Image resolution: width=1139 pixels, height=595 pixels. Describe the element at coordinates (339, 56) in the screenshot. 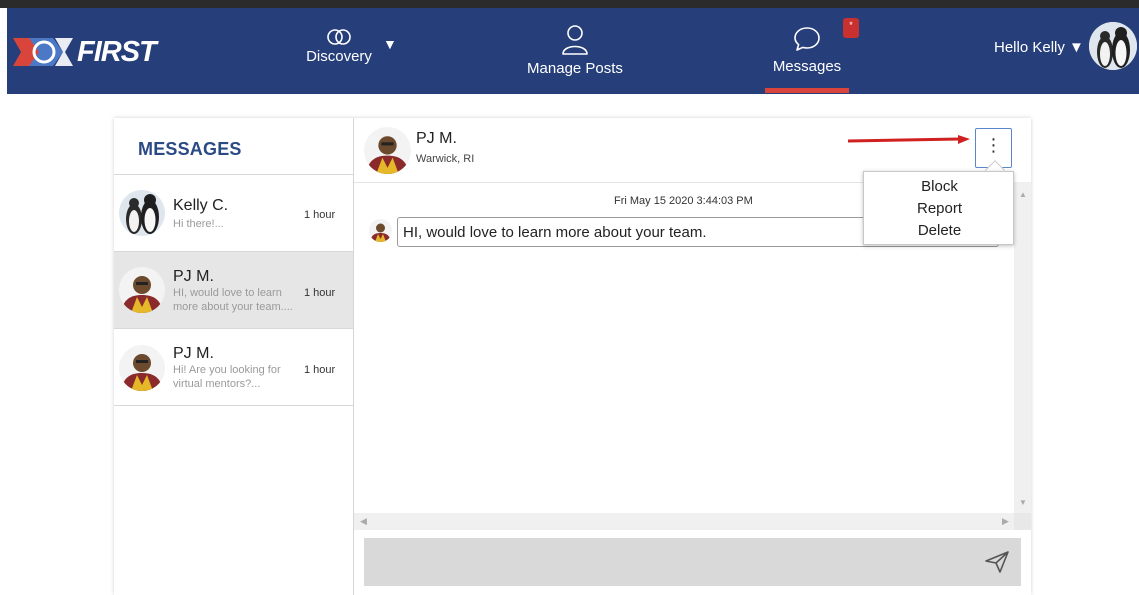

I see `nav-discovery-label: Discovery` at that location.